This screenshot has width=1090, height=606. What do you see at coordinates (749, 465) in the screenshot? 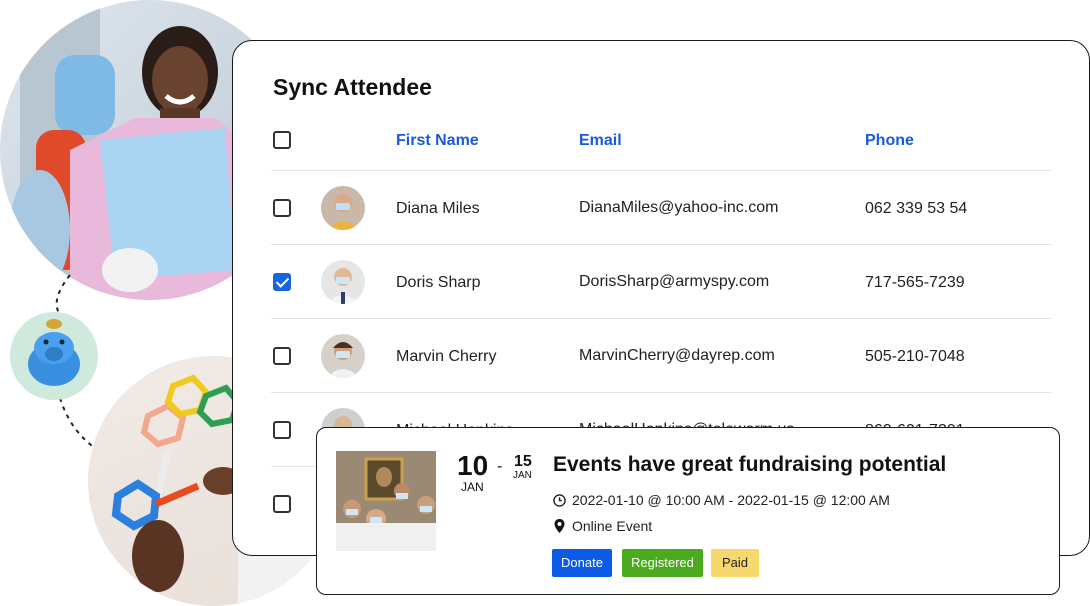
I see `event-title: Events have great fundraising potential` at bounding box center [749, 465].